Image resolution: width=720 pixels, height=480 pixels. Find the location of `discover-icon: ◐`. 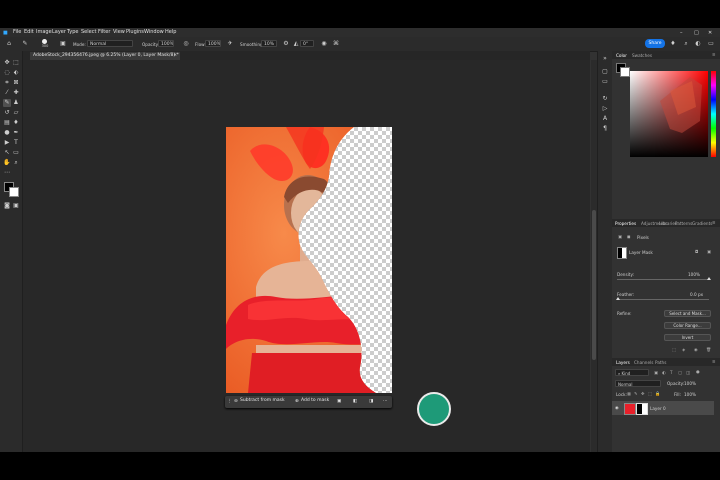

discover-icon: ◐ is located at coordinates (698, 44).